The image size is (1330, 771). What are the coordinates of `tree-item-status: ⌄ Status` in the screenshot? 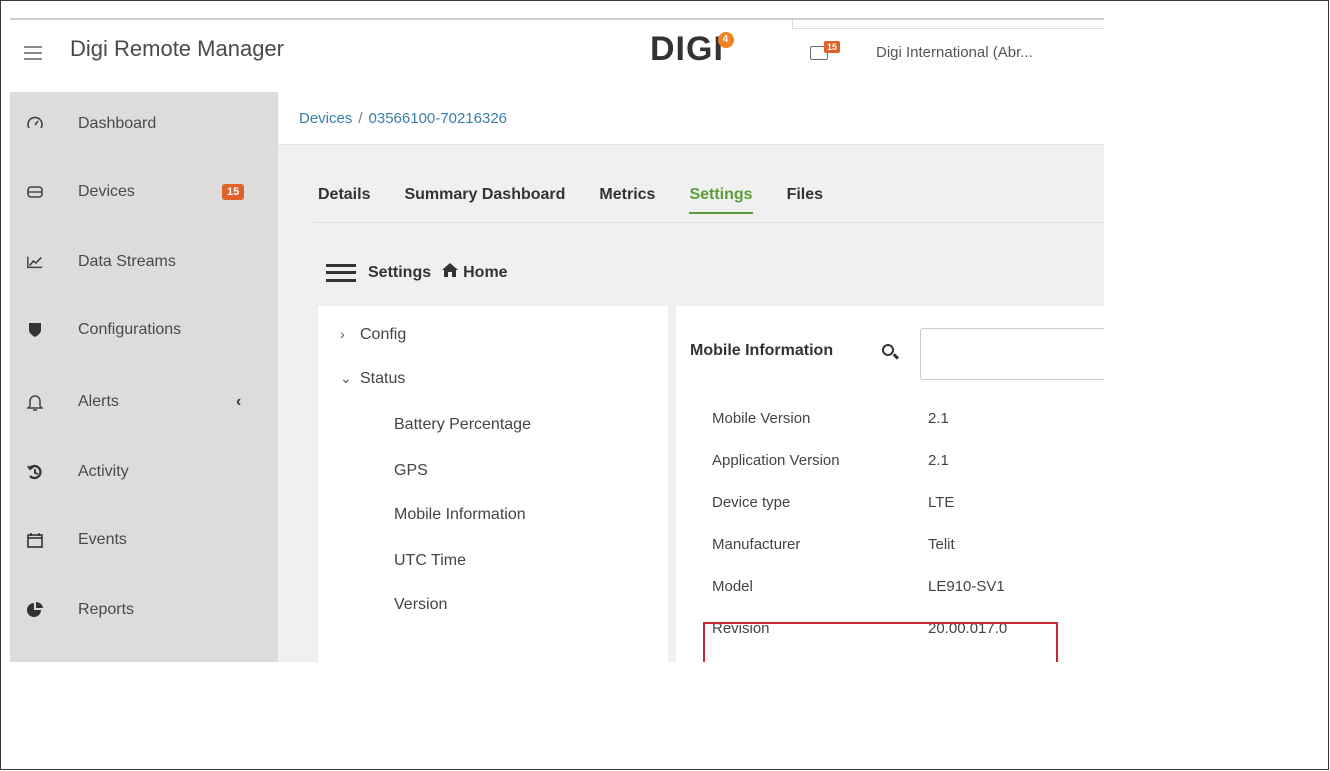 It's located at (372, 379).